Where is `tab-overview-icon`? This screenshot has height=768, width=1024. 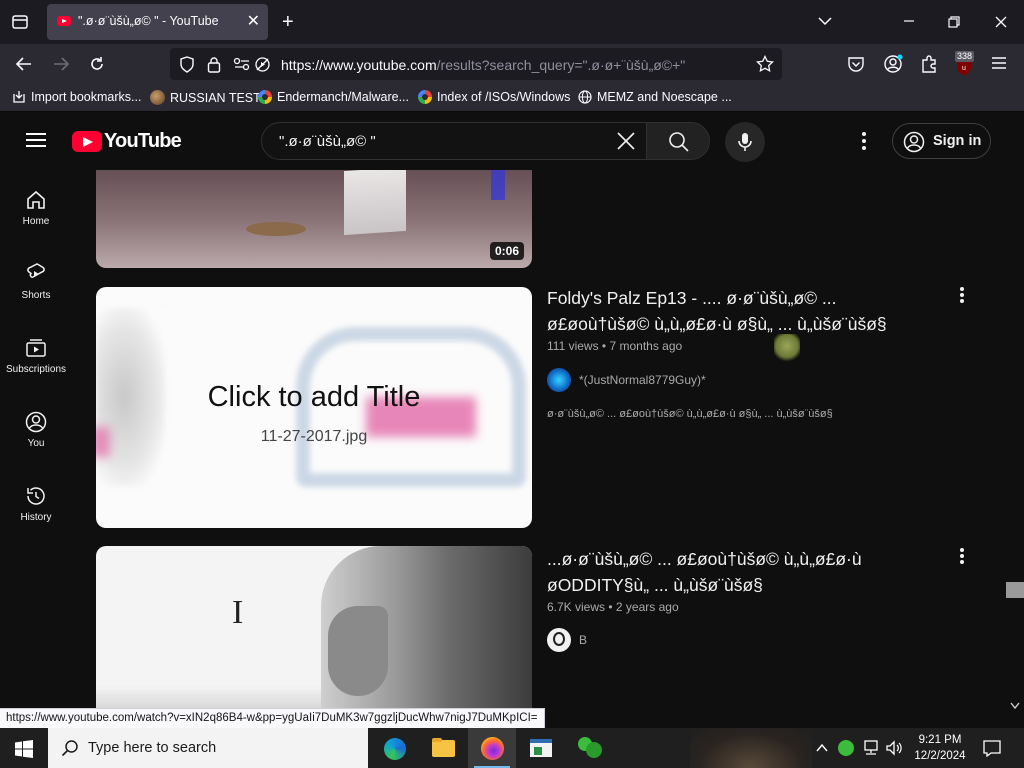
tab-overview-icon is located at coordinates (20, 22).